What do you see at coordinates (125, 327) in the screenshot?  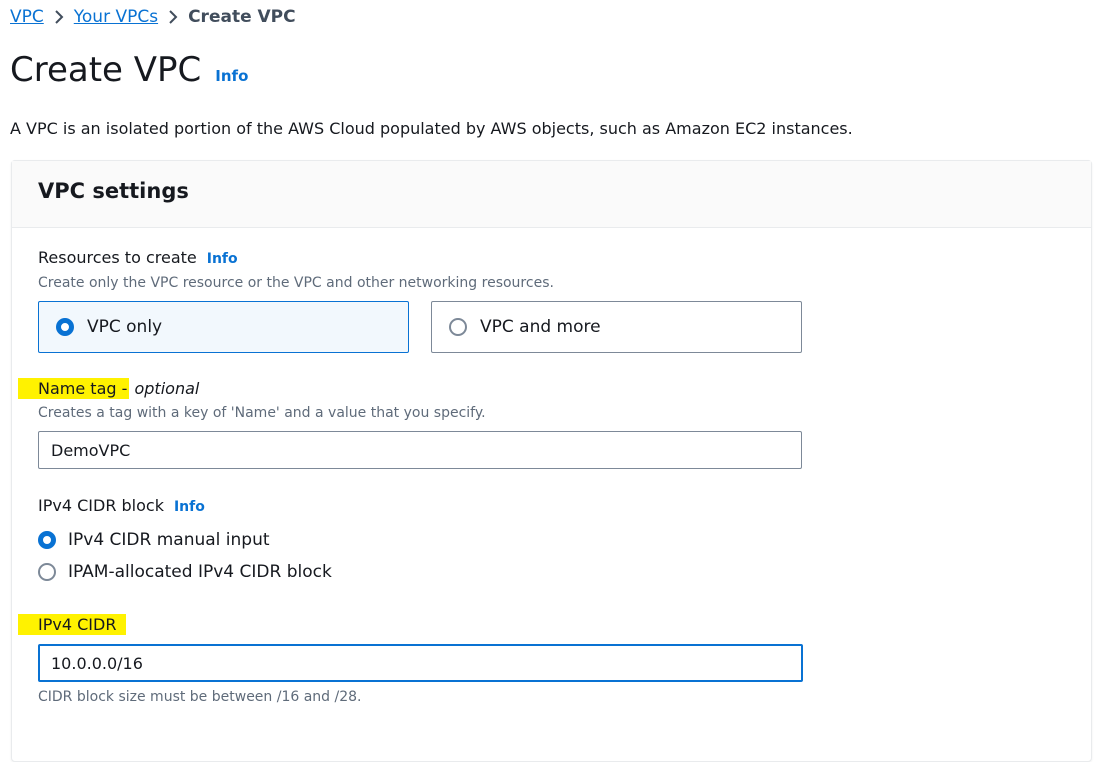 I see `resource-option-label: VPC only` at bounding box center [125, 327].